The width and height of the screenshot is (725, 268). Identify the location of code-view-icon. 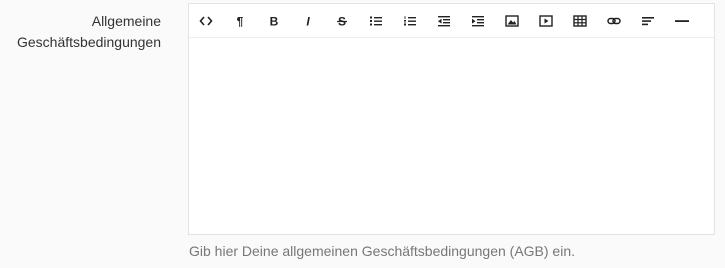
(206, 21).